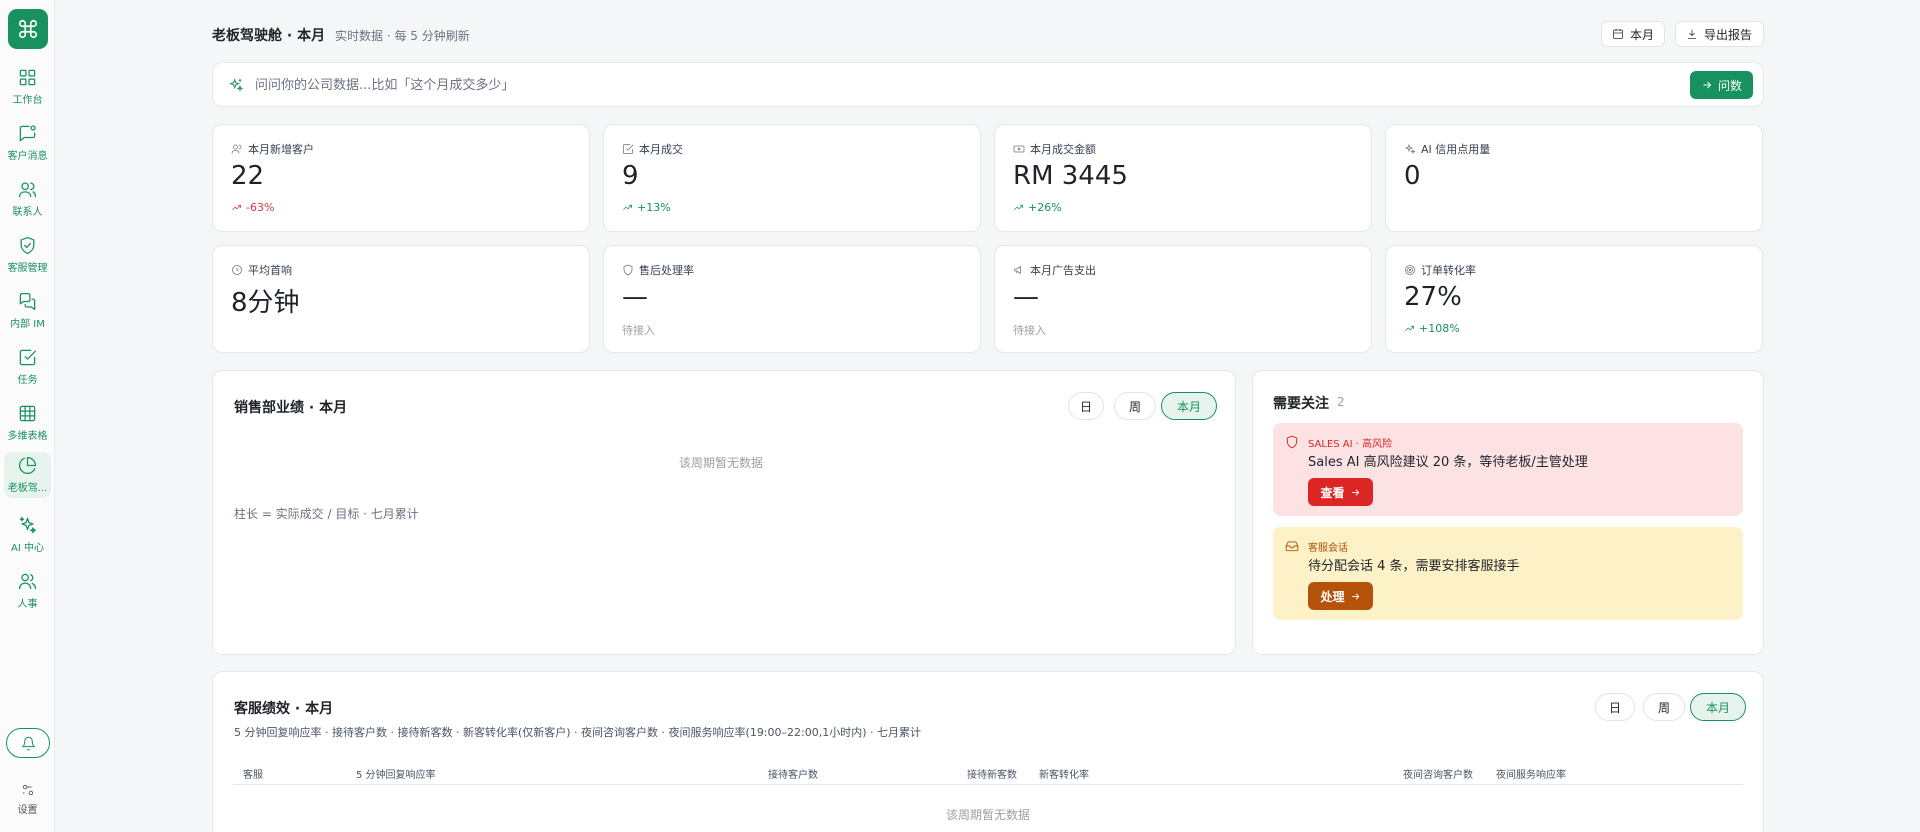 This screenshot has width=1920, height=832. What do you see at coordinates (27, 581) in the screenshot?
I see `people-icon` at bounding box center [27, 581].